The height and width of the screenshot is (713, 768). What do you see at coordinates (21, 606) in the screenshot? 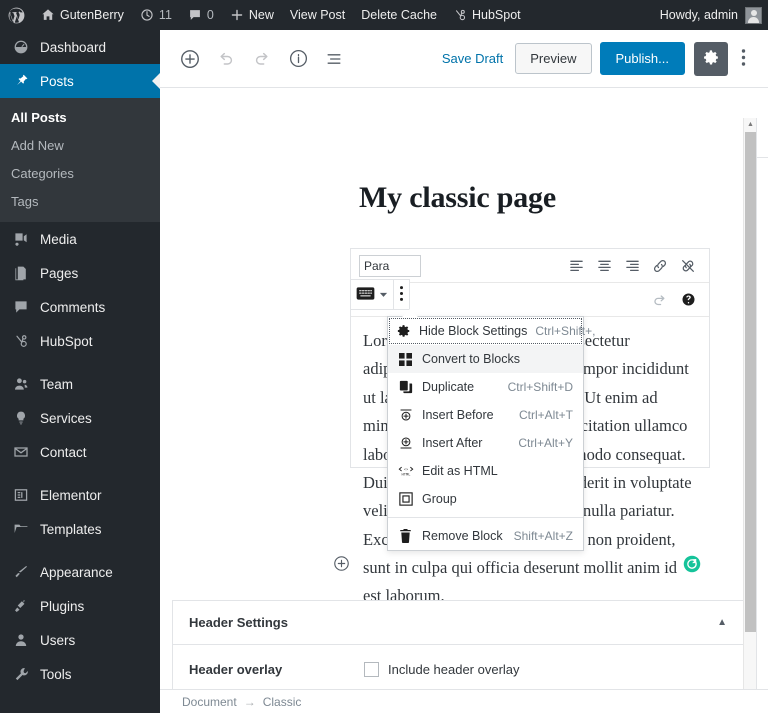
I see `plug-icon` at bounding box center [21, 606].